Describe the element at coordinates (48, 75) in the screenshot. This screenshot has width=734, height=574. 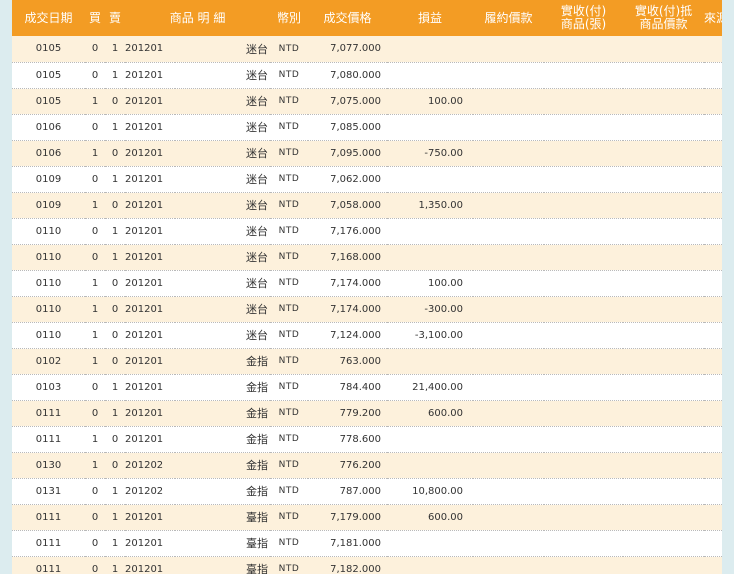
I see `cell-date: 0105` at that location.